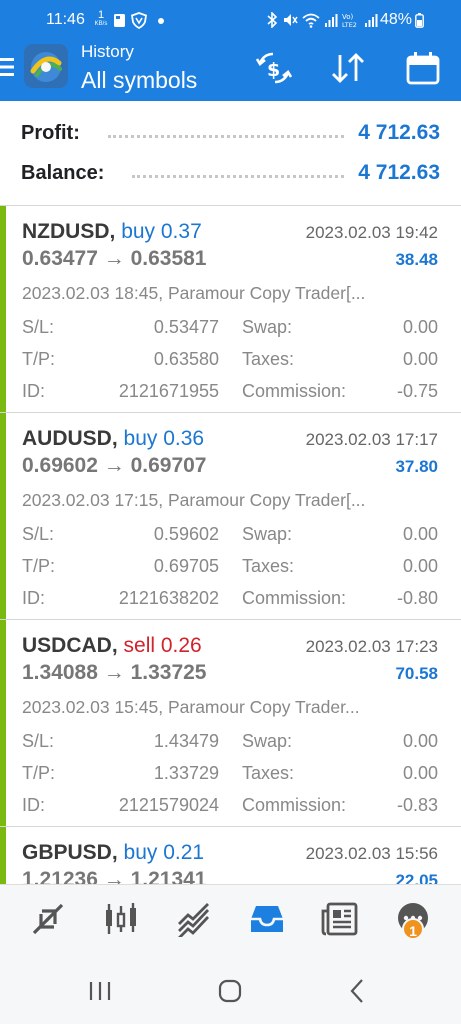 This screenshot has width=461, height=1024. I want to click on calendar-button, so click(423, 68).